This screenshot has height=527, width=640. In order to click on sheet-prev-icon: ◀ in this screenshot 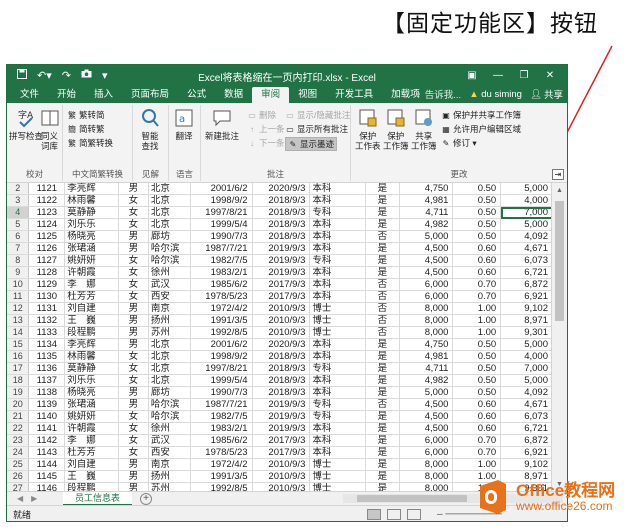, I will do `click(20, 498)`.